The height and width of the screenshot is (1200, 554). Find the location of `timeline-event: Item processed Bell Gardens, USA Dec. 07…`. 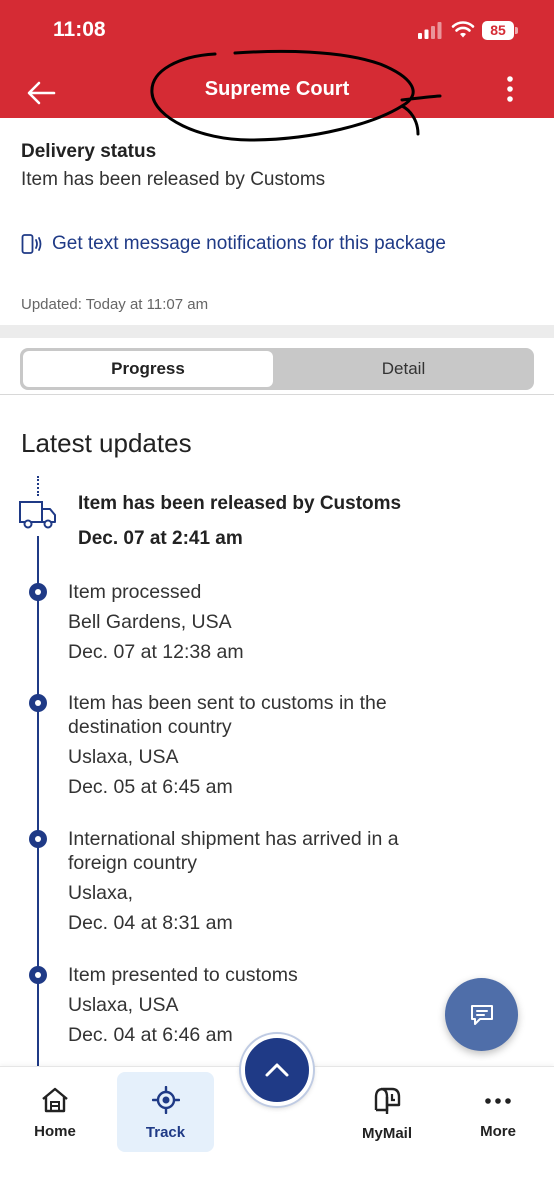

timeline-event: Item processed Bell Gardens, USA Dec. 07… is located at coordinates (258, 622).